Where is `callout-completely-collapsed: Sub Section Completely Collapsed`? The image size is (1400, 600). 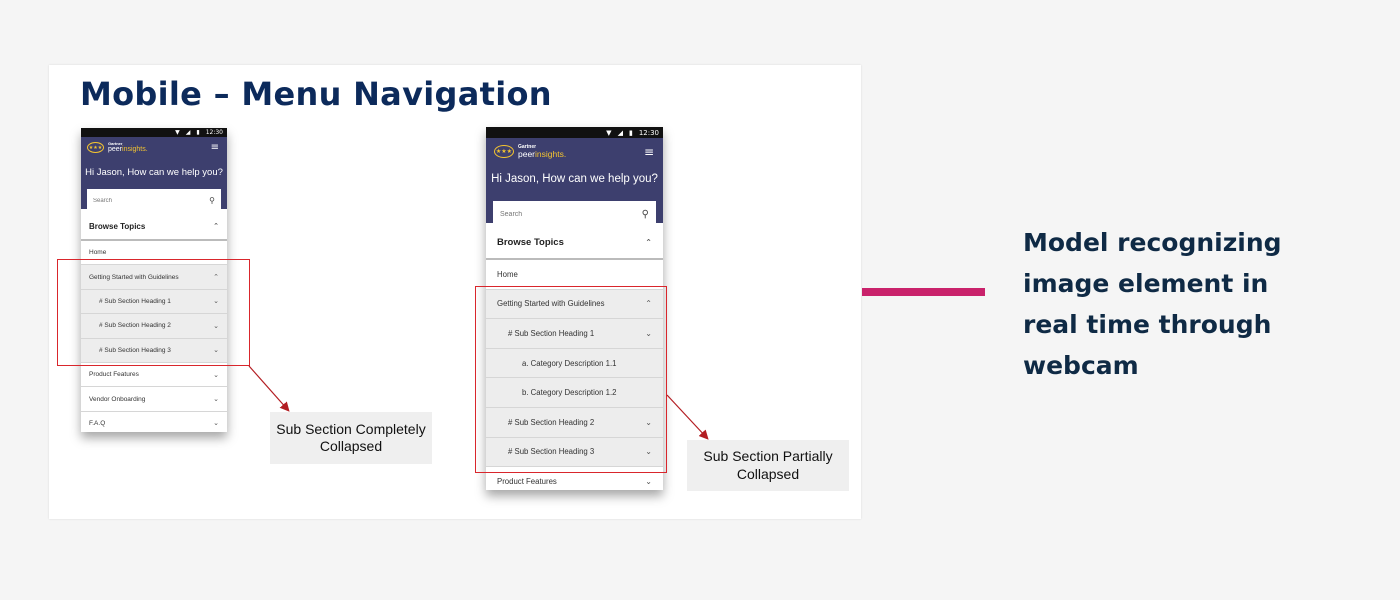
callout-completely-collapsed: Sub Section Completely Collapsed is located at coordinates (351, 438).